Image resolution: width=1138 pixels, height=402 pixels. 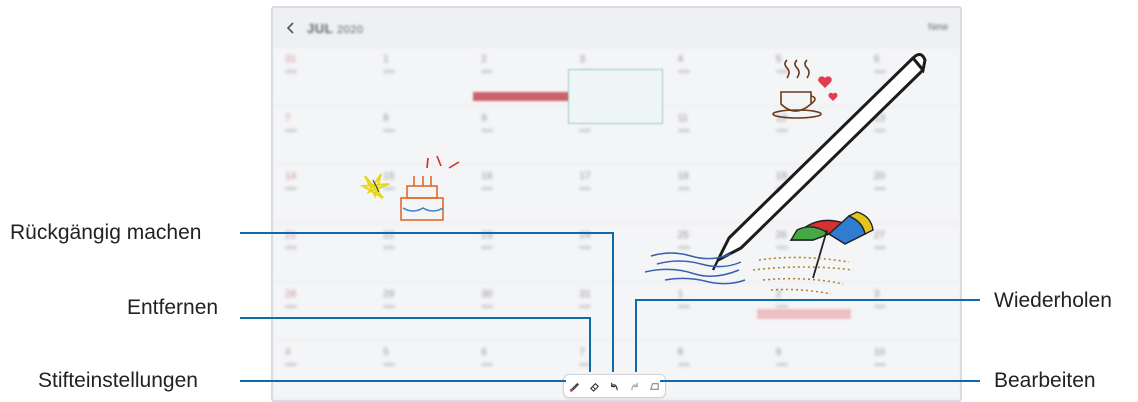 I want to click on eraser-button, so click(x=594, y=386).